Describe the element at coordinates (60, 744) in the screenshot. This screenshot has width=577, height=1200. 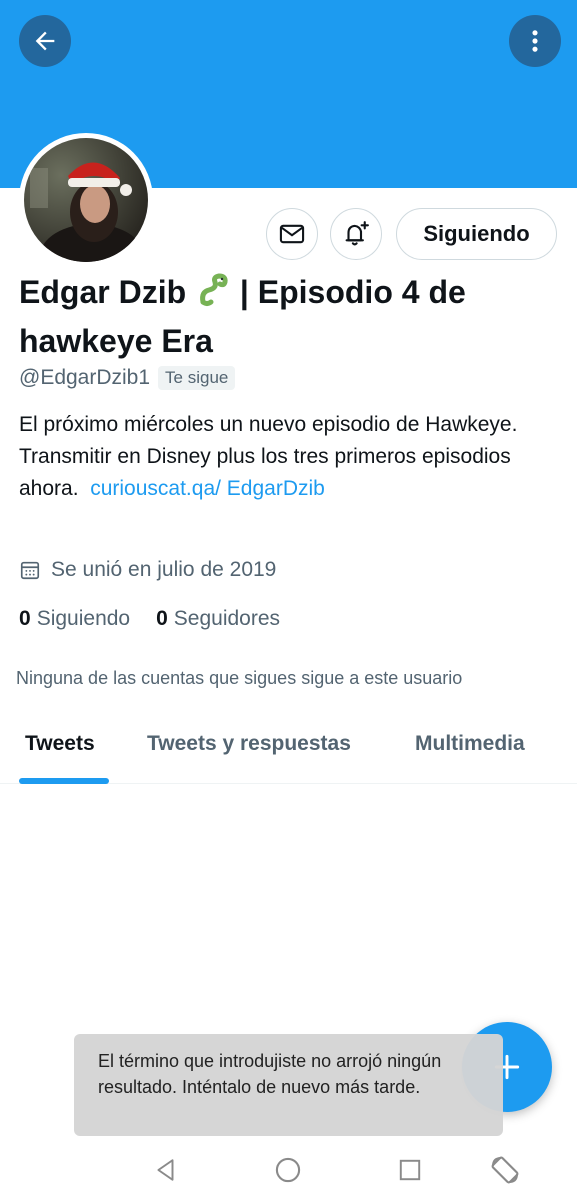
I see `tab-tweets: Tweets` at that location.